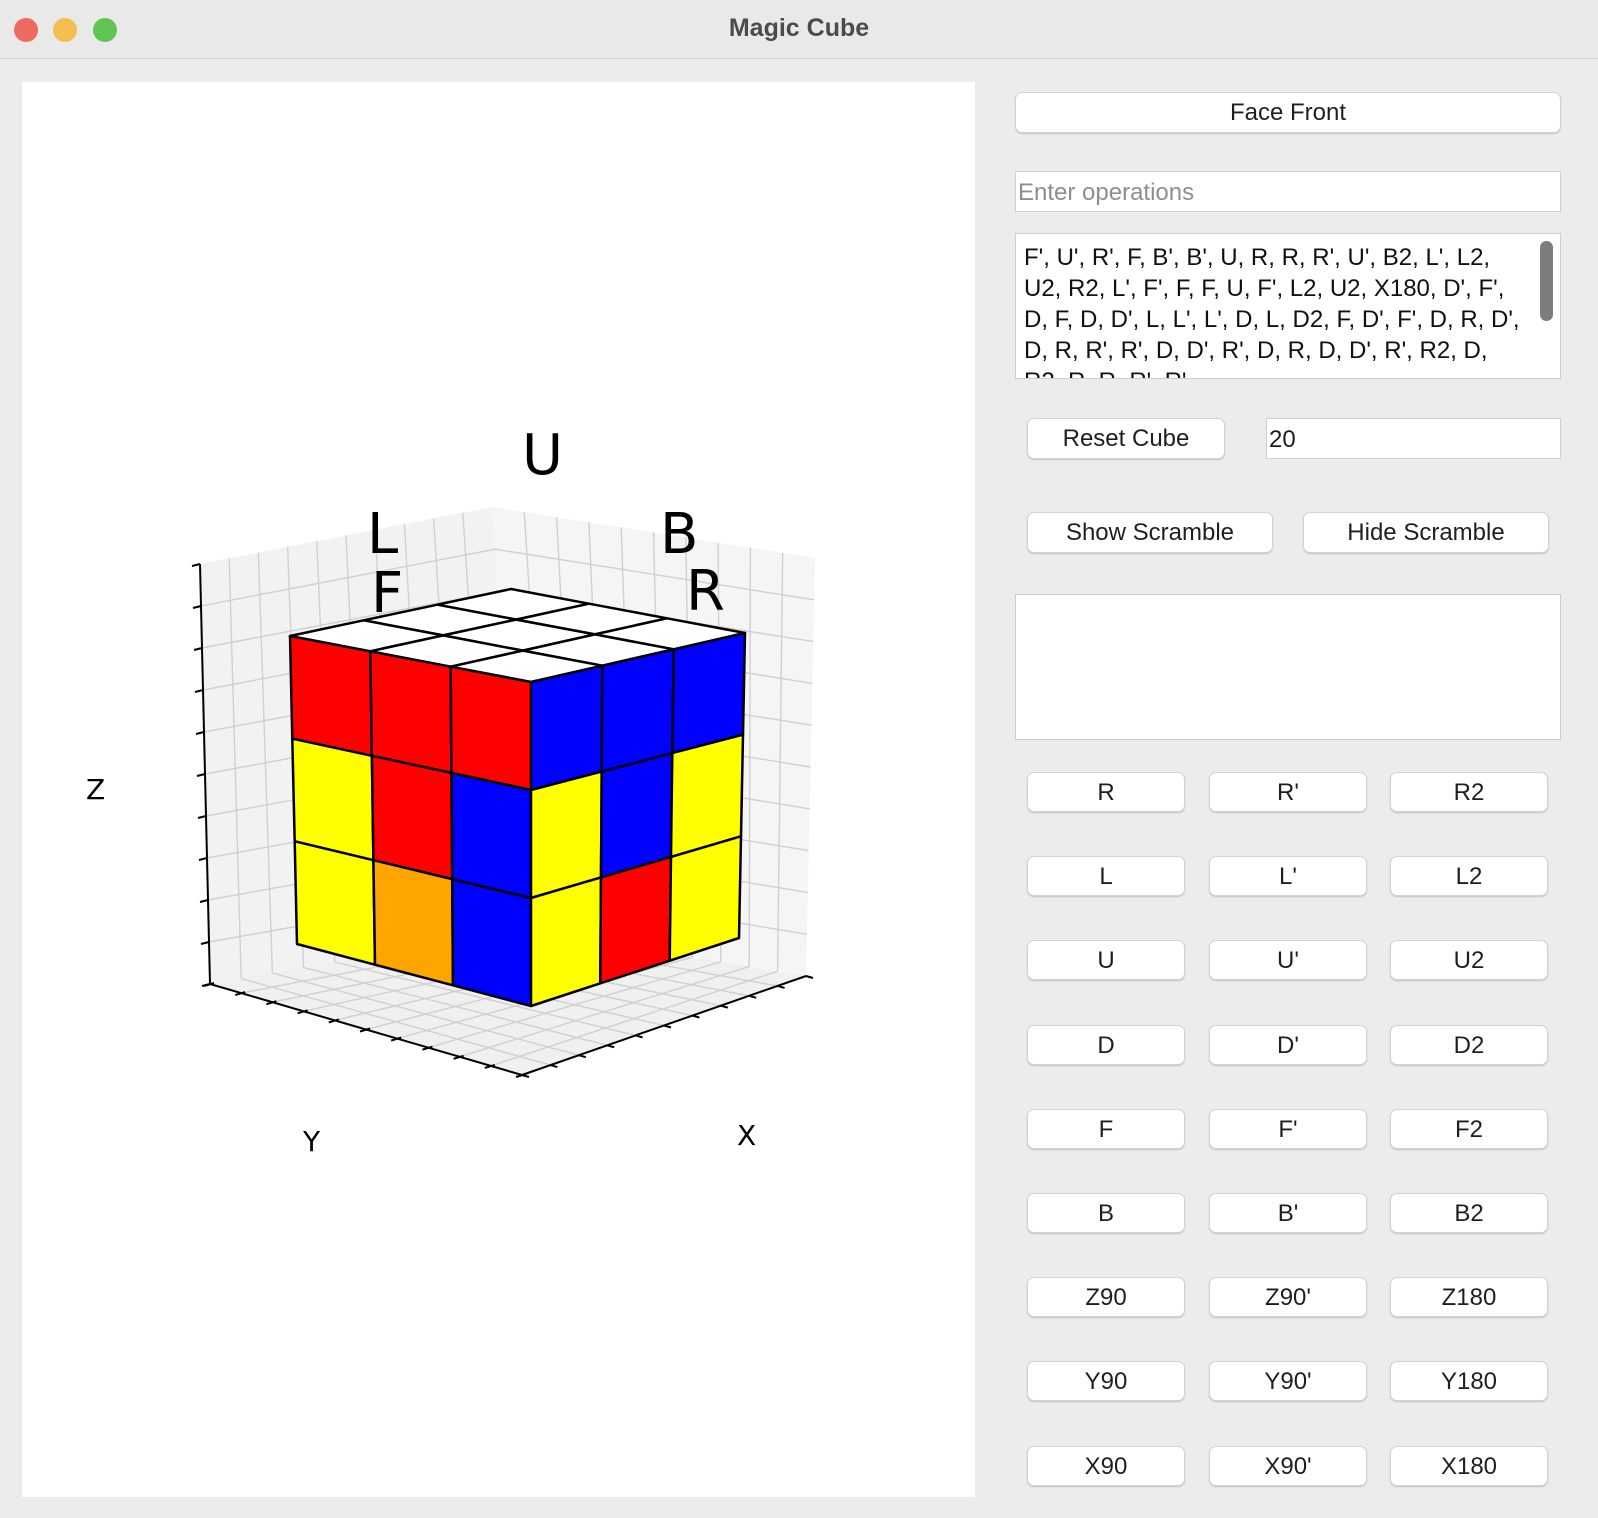  I want to click on move-button-z90: Z90, so click(1106, 1297).